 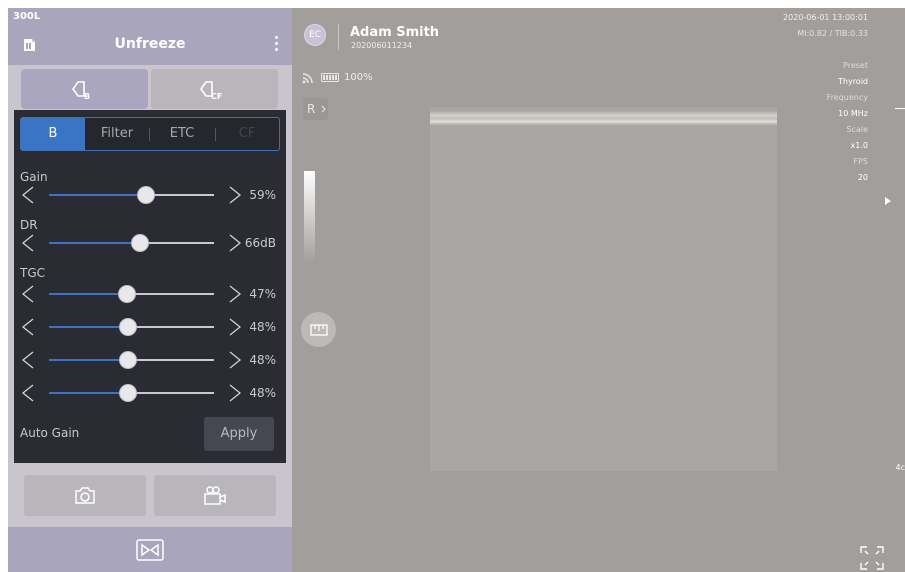 What do you see at coordinates (33, 273) in the screenshot?
I see `tgc-label: TGC` at bounding box center [33, 273].